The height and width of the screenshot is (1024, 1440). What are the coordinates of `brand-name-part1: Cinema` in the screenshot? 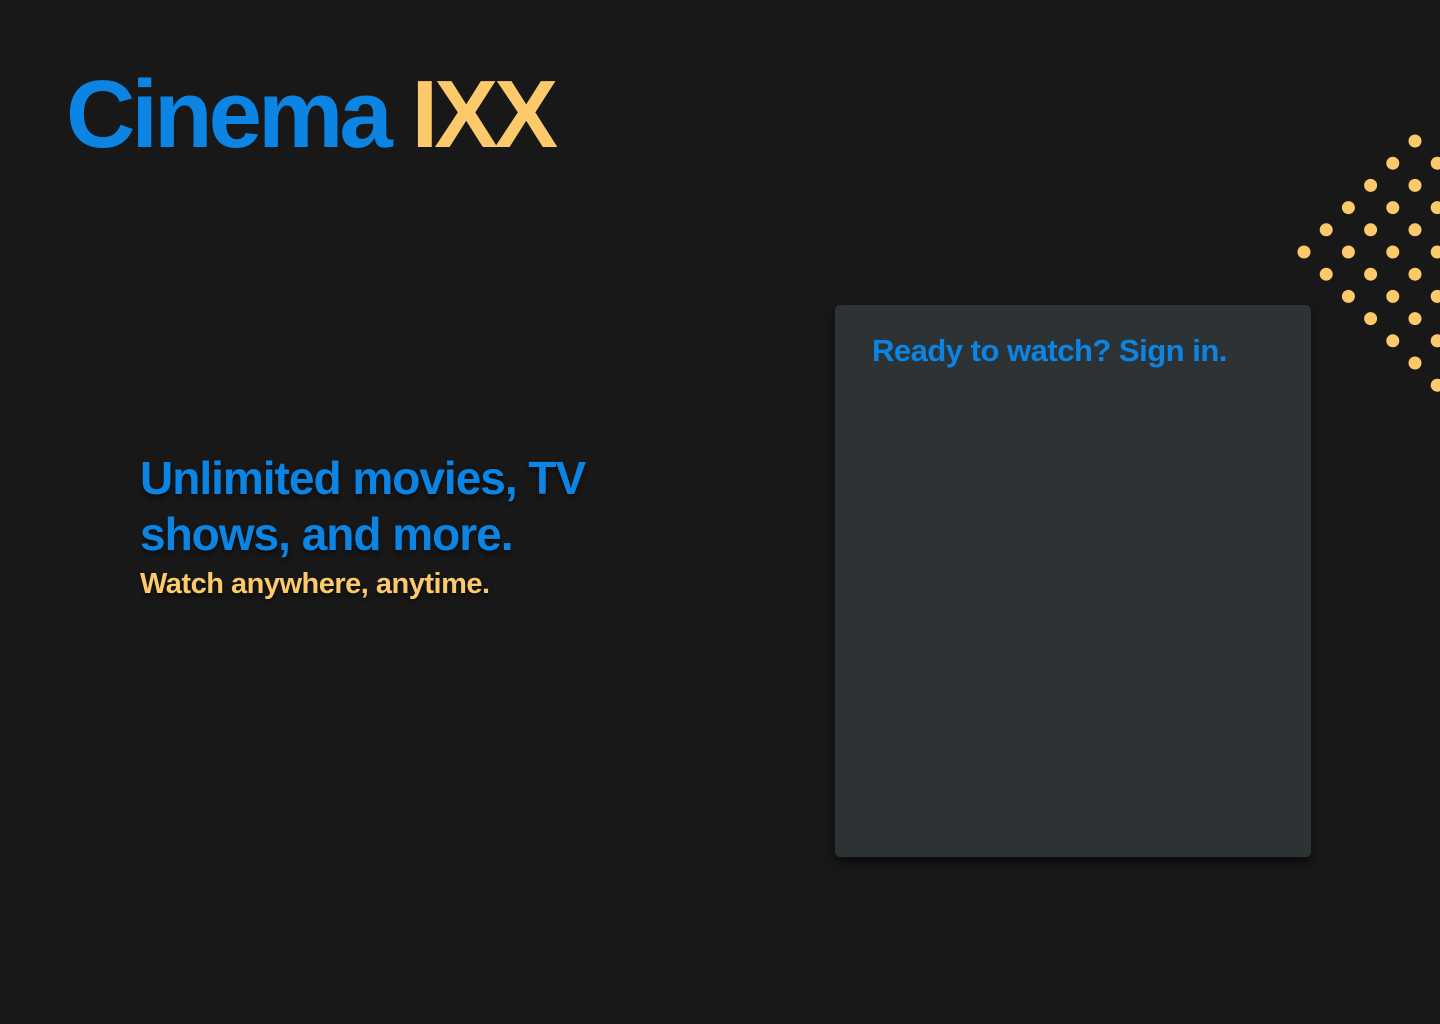 It's located at (229, 114).